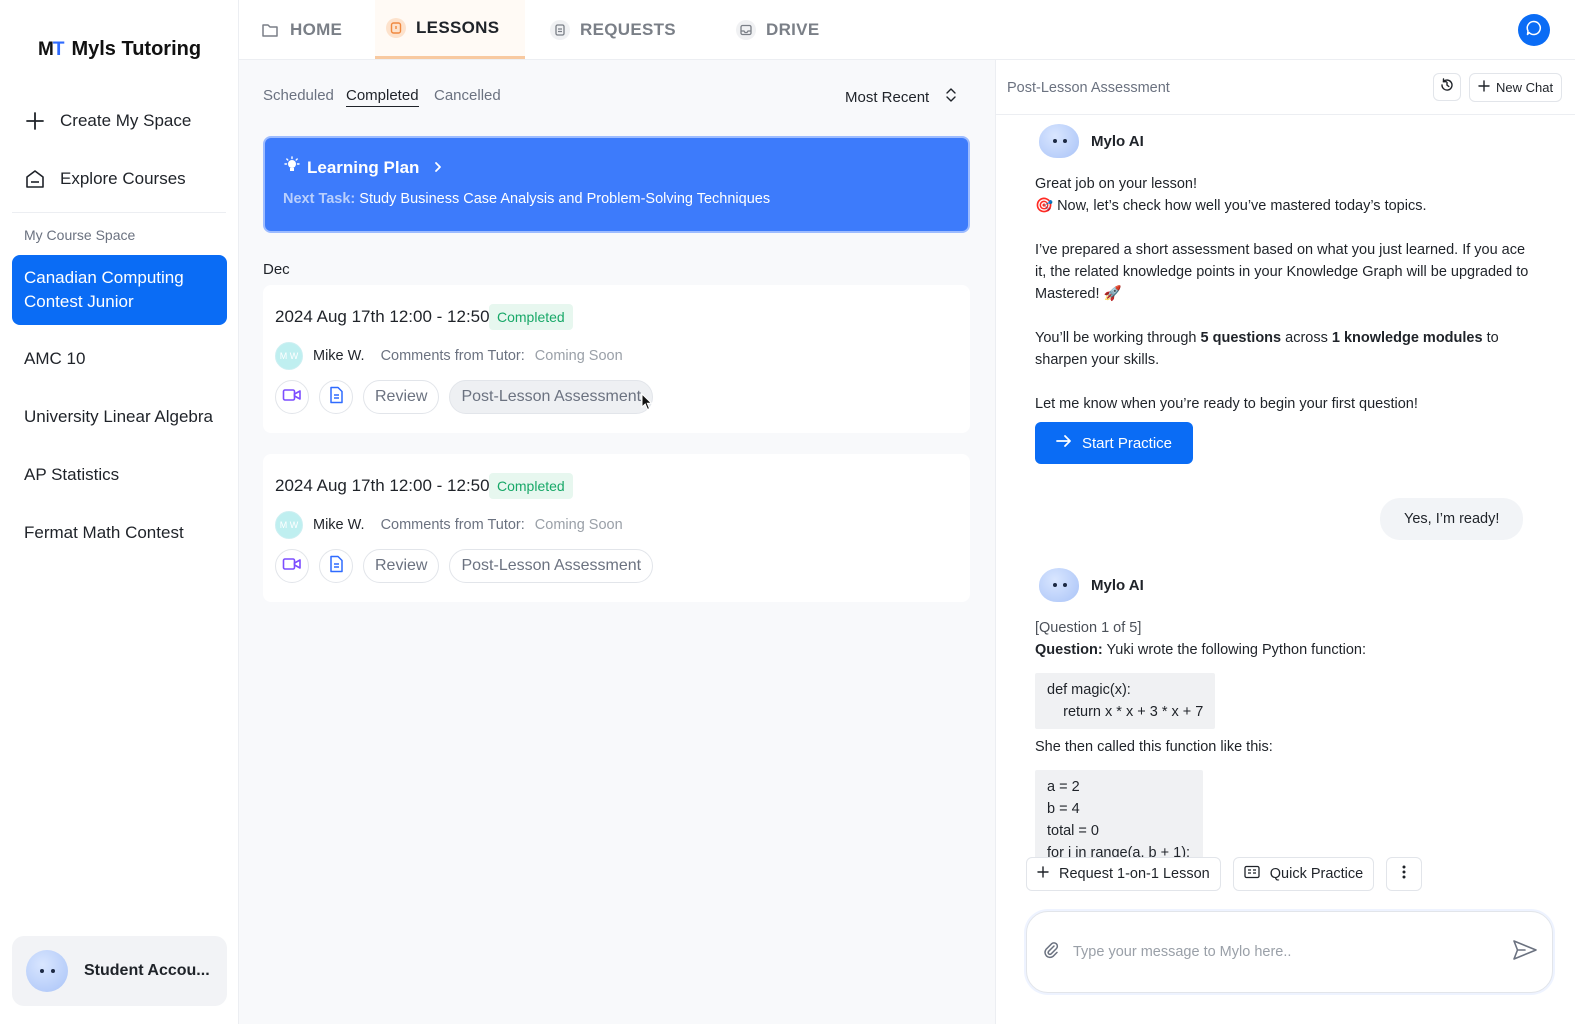 The height and width of the screenshot is (1024, 1575). I want to click on course-label: University Linear Algebra, so click(118, 416).